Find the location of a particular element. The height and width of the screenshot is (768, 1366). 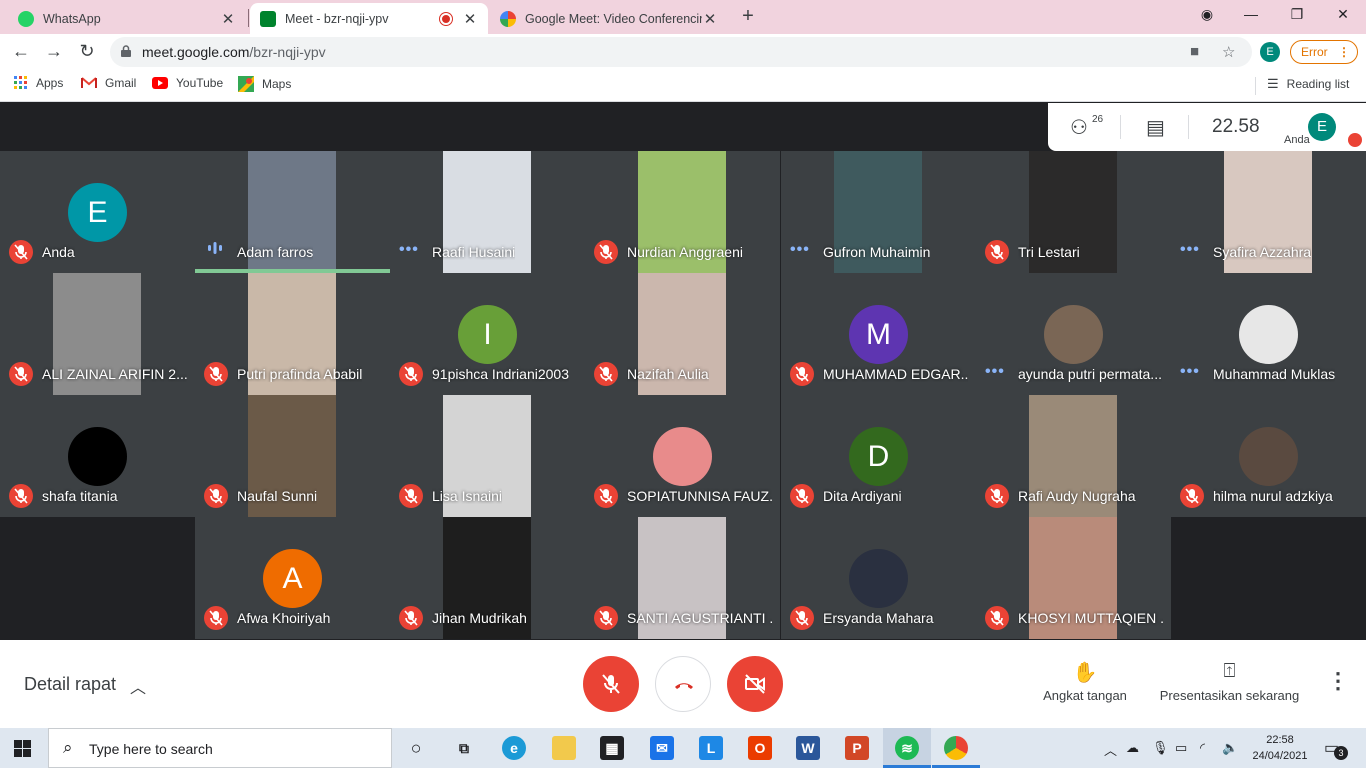

mail-icon: ✉ is located at coordinates (662, 748).